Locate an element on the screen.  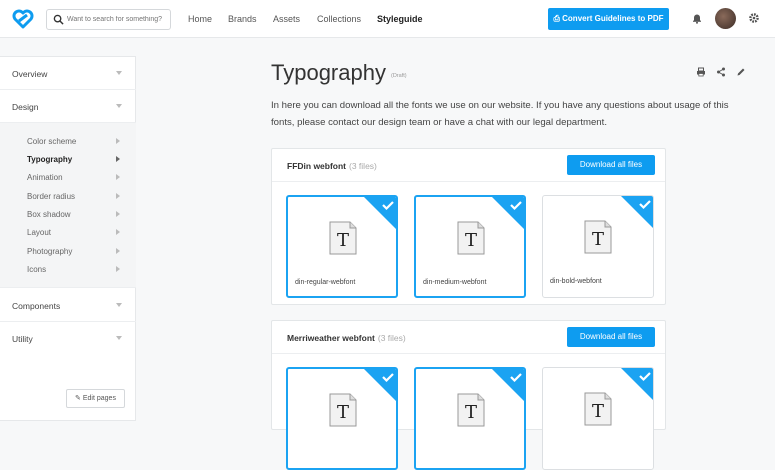
sidebar-section-label: Components is located at coordinates (36, 306).